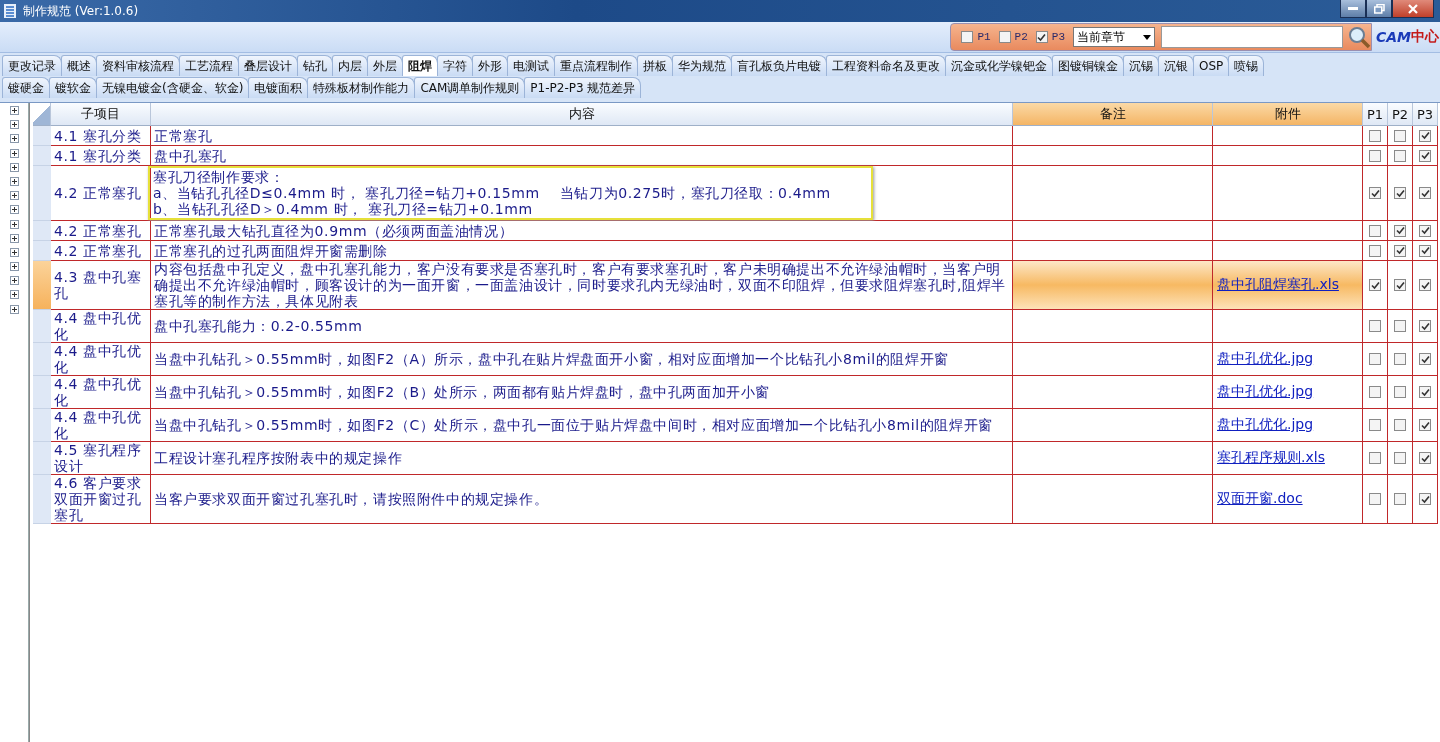  What do you see at coordinates (1375, 114) in the screenshot?
I see `column-header: P1` at bounding box center [1375, 114].